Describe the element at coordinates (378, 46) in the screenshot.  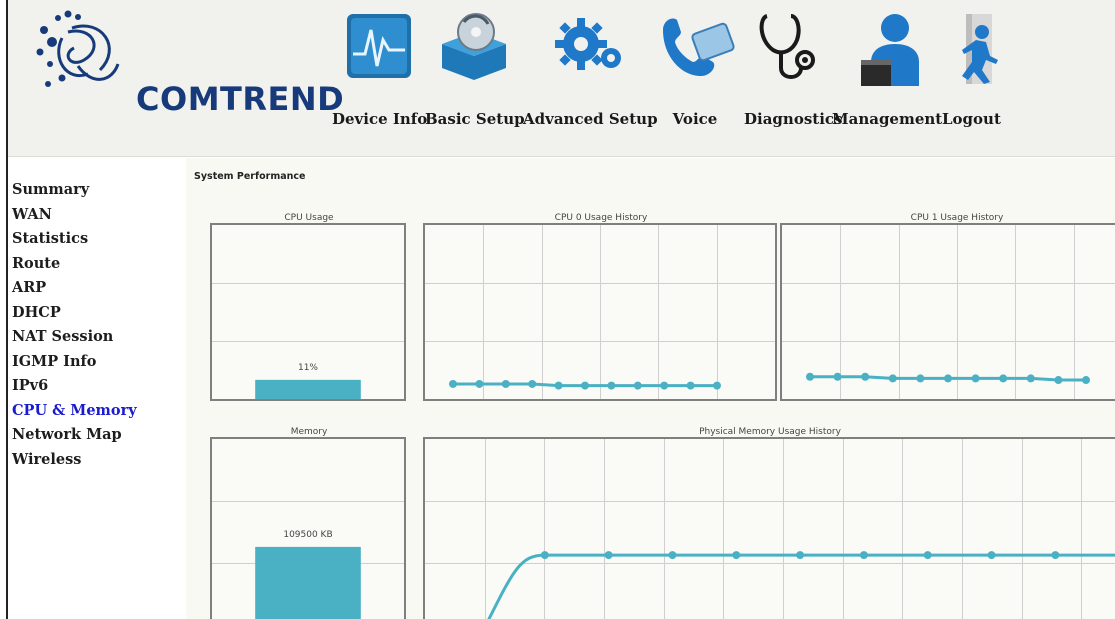
I see `device-info-icon` at that location.